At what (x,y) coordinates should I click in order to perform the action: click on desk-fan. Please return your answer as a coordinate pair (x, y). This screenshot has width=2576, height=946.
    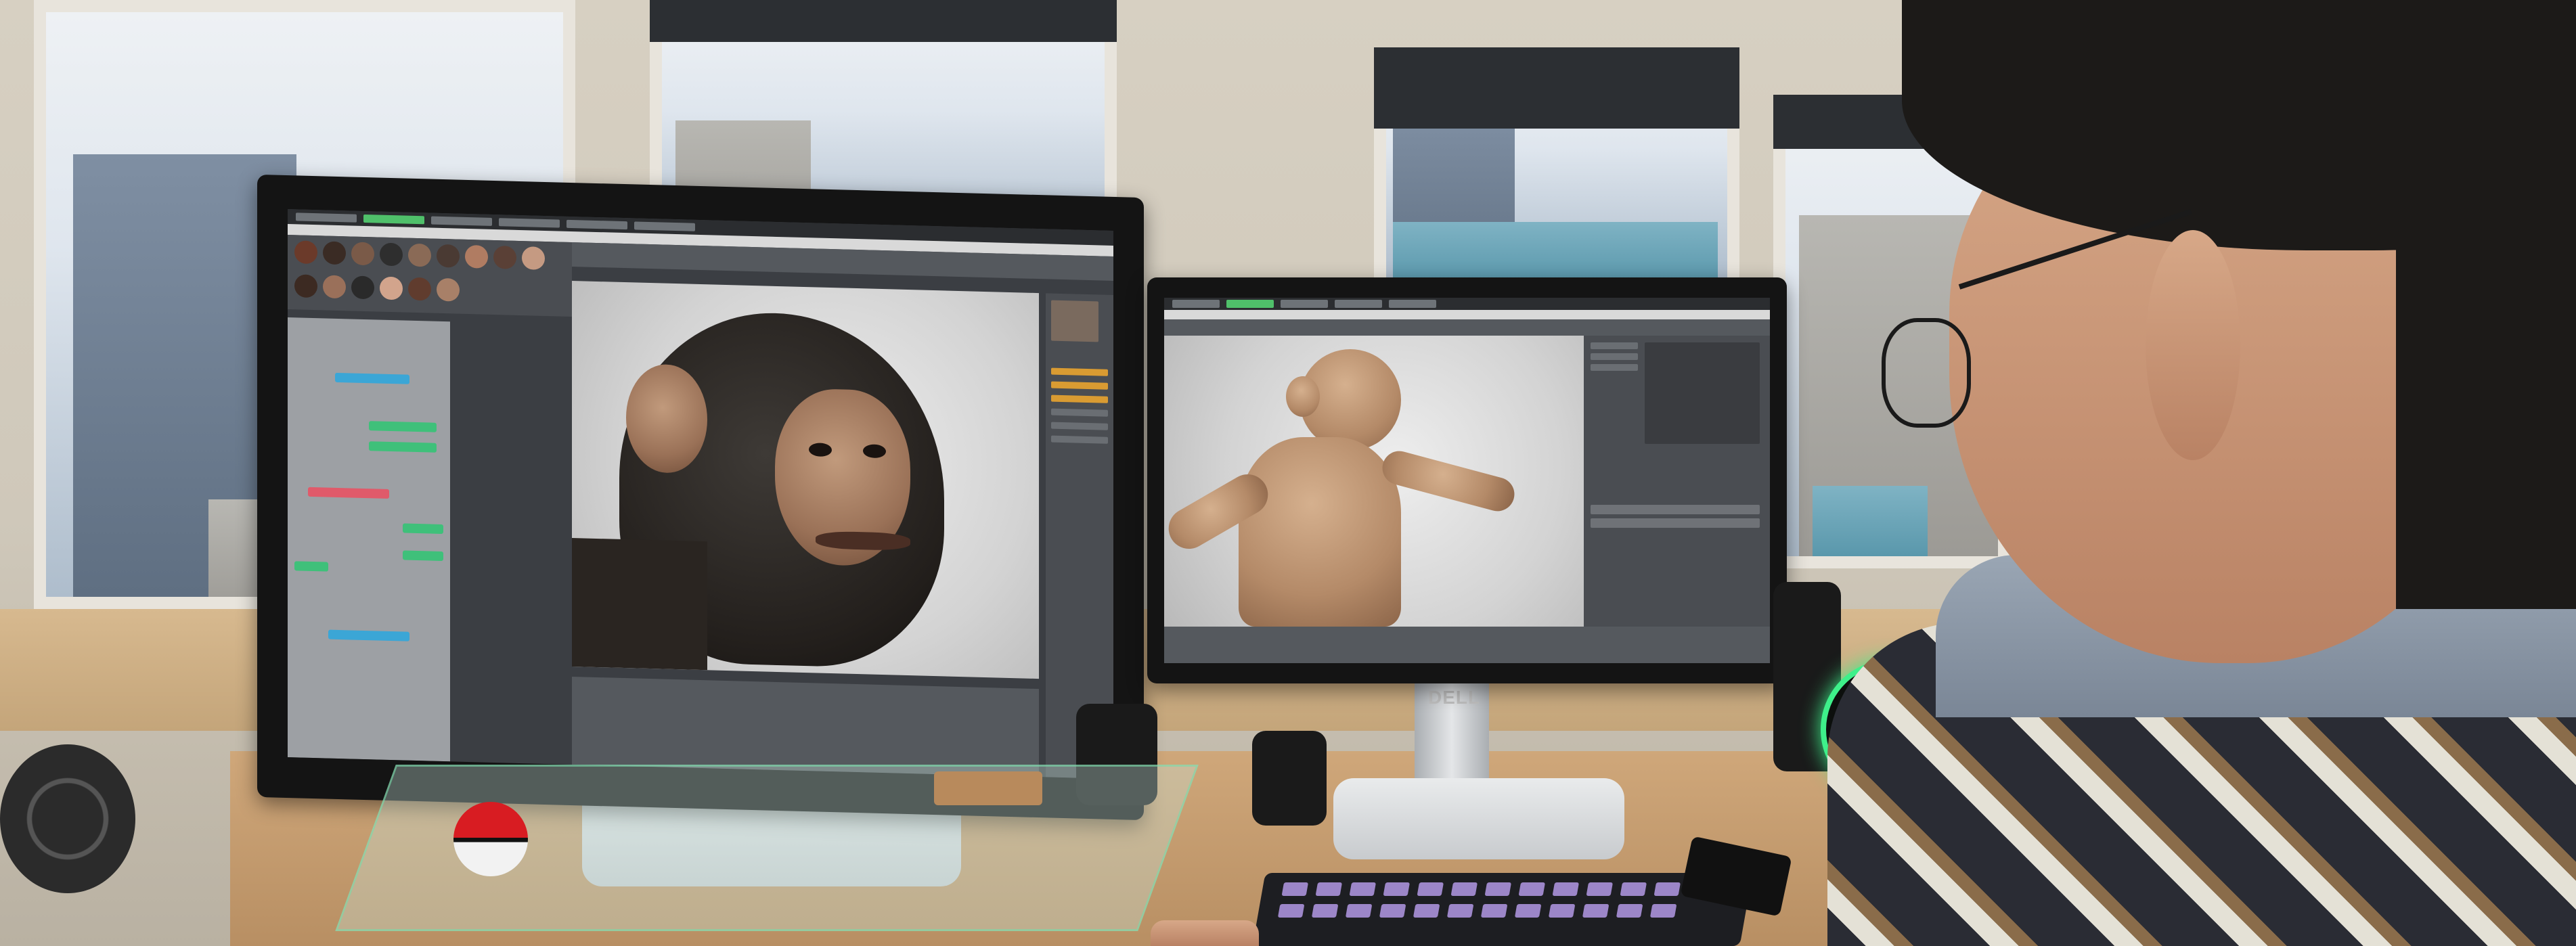
    Looking at the image, I should click on (67, 818).